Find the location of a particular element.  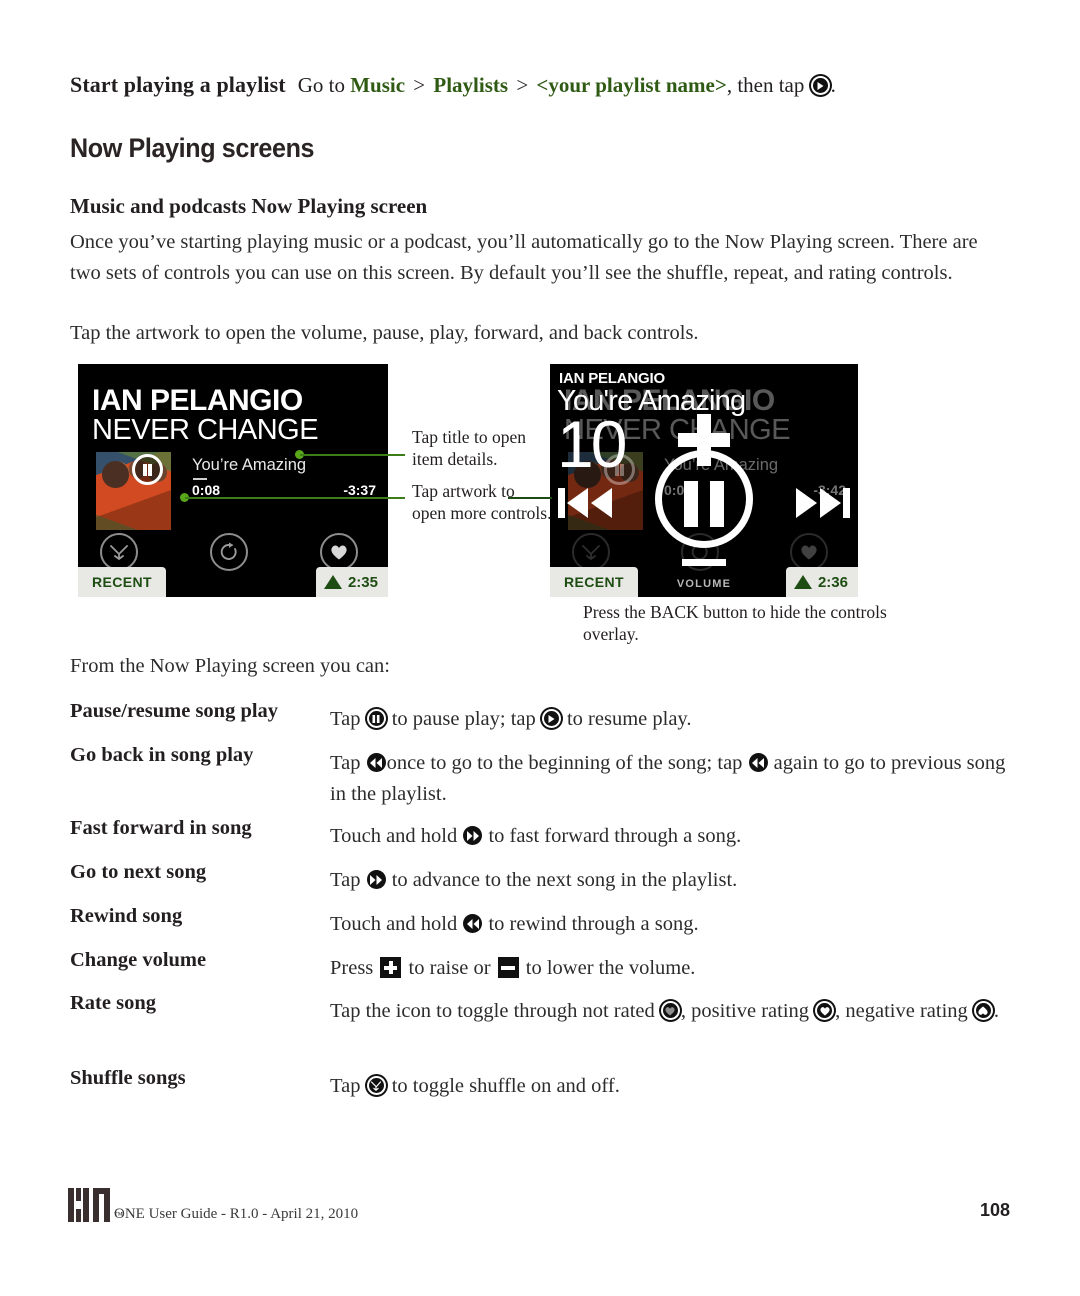

left-time-remaining: -3:37 is located at coordinates (359, 490).